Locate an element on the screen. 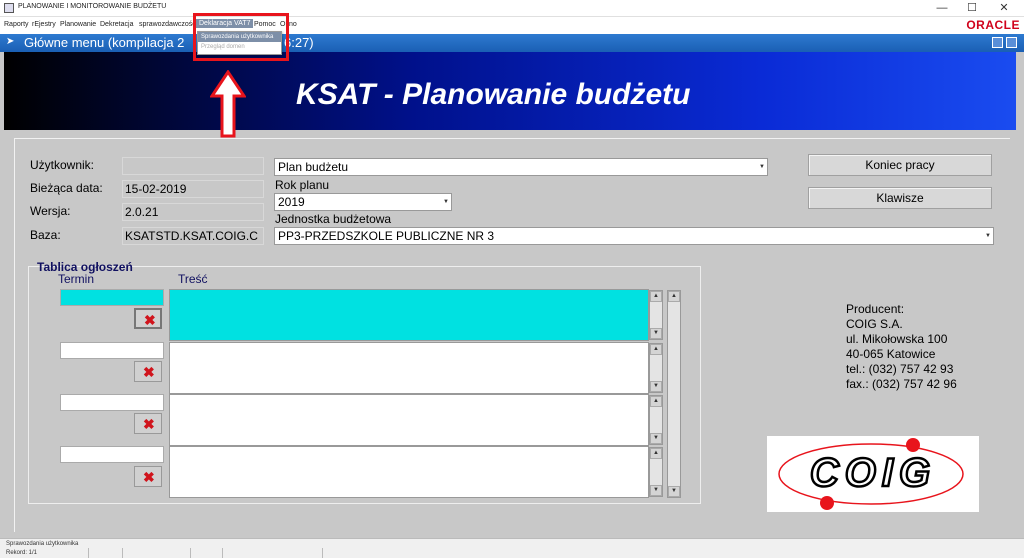  user-field is located at coordinates (193, 166).